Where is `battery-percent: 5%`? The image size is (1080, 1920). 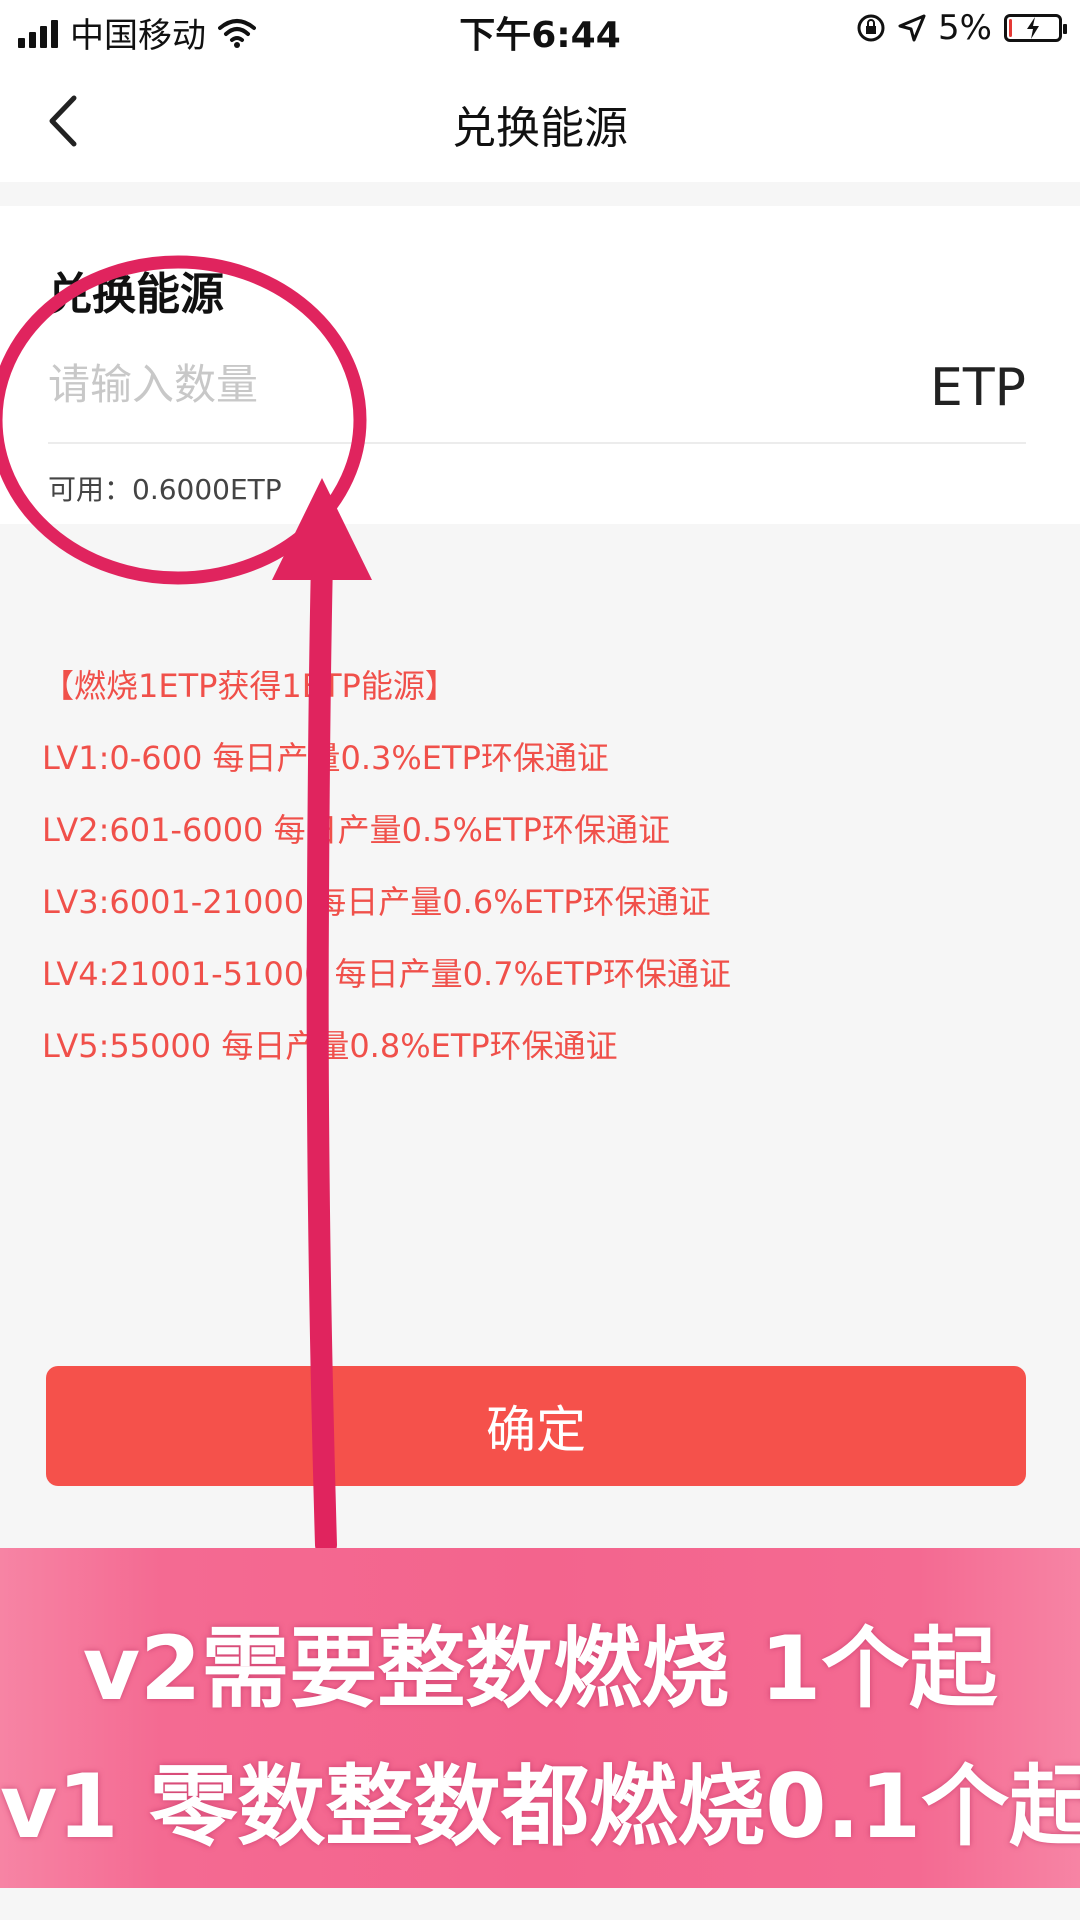 battery-percent: 5% is located at coordinates (965, 28).